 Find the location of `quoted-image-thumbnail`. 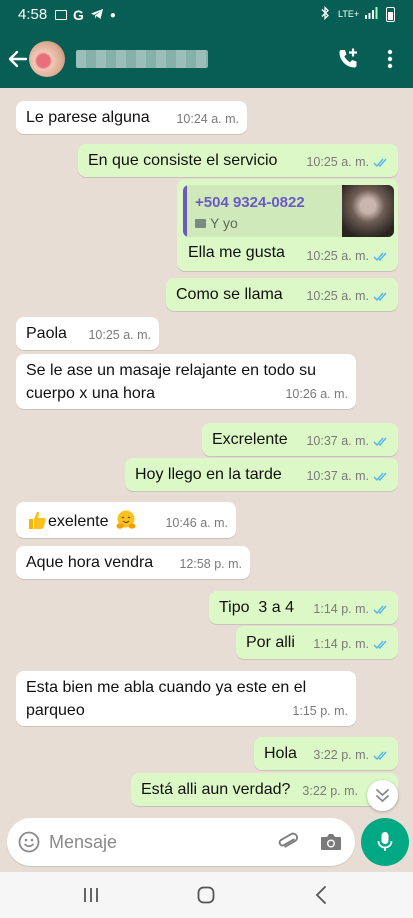

quoted-image-thumbnail is located at coordinates (368, 211).